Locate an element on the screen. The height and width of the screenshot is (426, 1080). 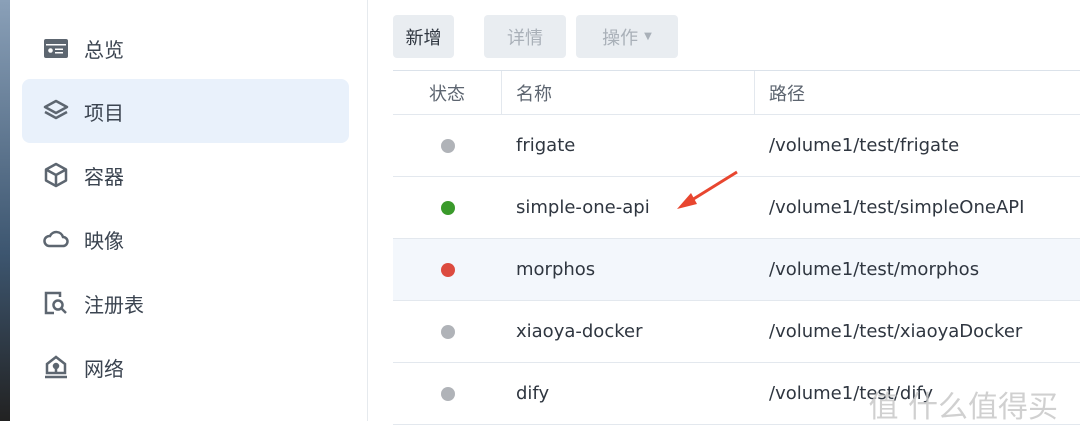
column-status: 状态 is located at coordinates (447, 92).